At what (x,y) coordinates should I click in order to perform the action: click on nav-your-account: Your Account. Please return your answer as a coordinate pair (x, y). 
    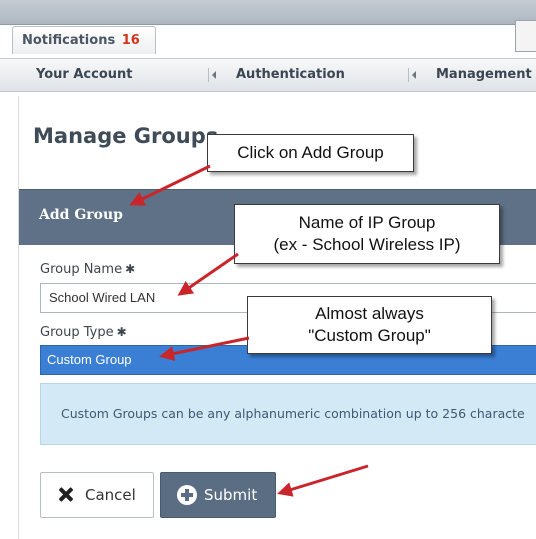
    Looking at the image, I should click on (84, 75).